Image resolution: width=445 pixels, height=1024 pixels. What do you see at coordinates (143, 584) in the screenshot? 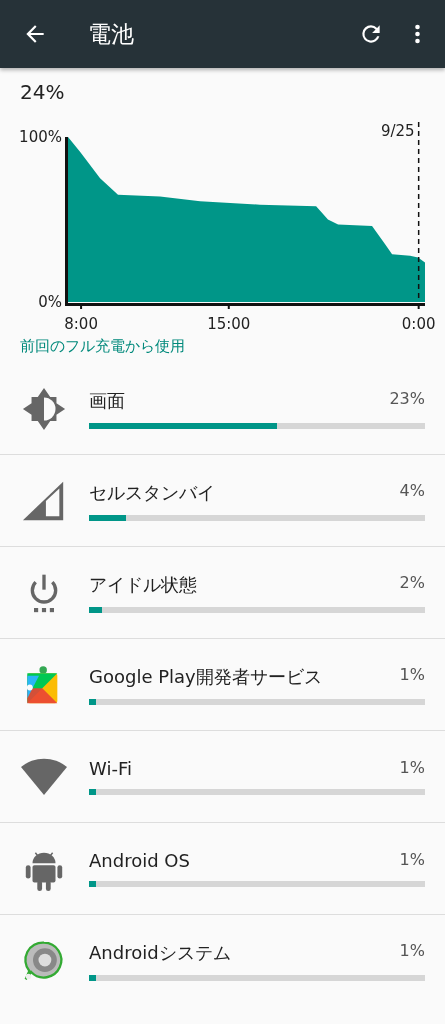
I see `usage-name: アイドル状態` at bounding box center [143, 584].